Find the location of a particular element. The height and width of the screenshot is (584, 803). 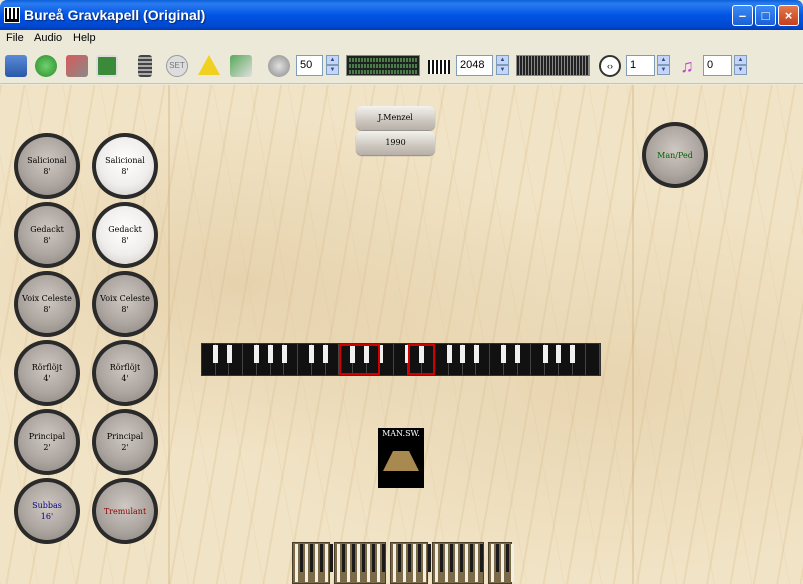

transpose-spinner: ▲ ▼ is located at coordinates (663, 65).